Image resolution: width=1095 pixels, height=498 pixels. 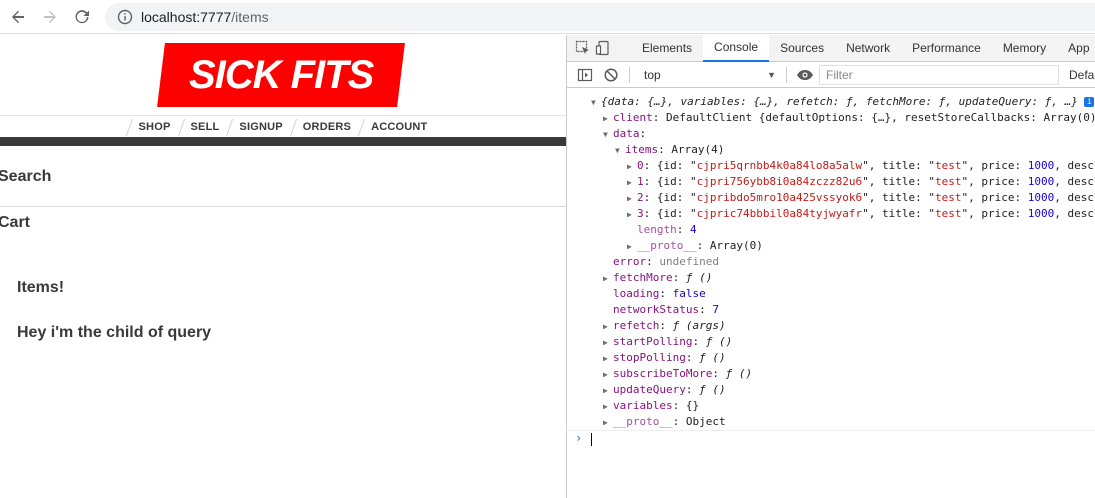 What do you see at coordinates (125, 17) in the screenshot?
I see `info-icon` at bounding box center [125, 17].